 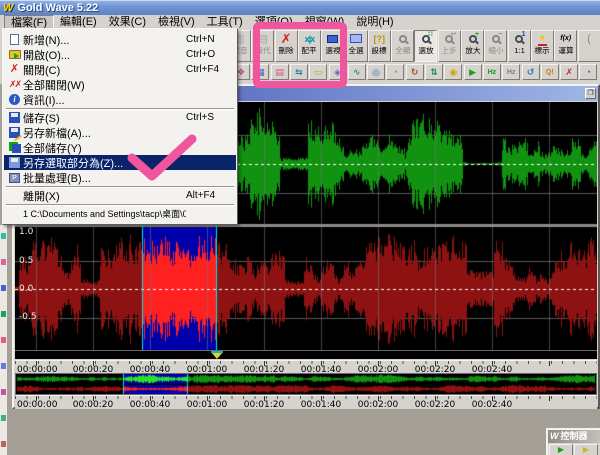 I want to click on overview-canvas, so click(x=306, y=384).